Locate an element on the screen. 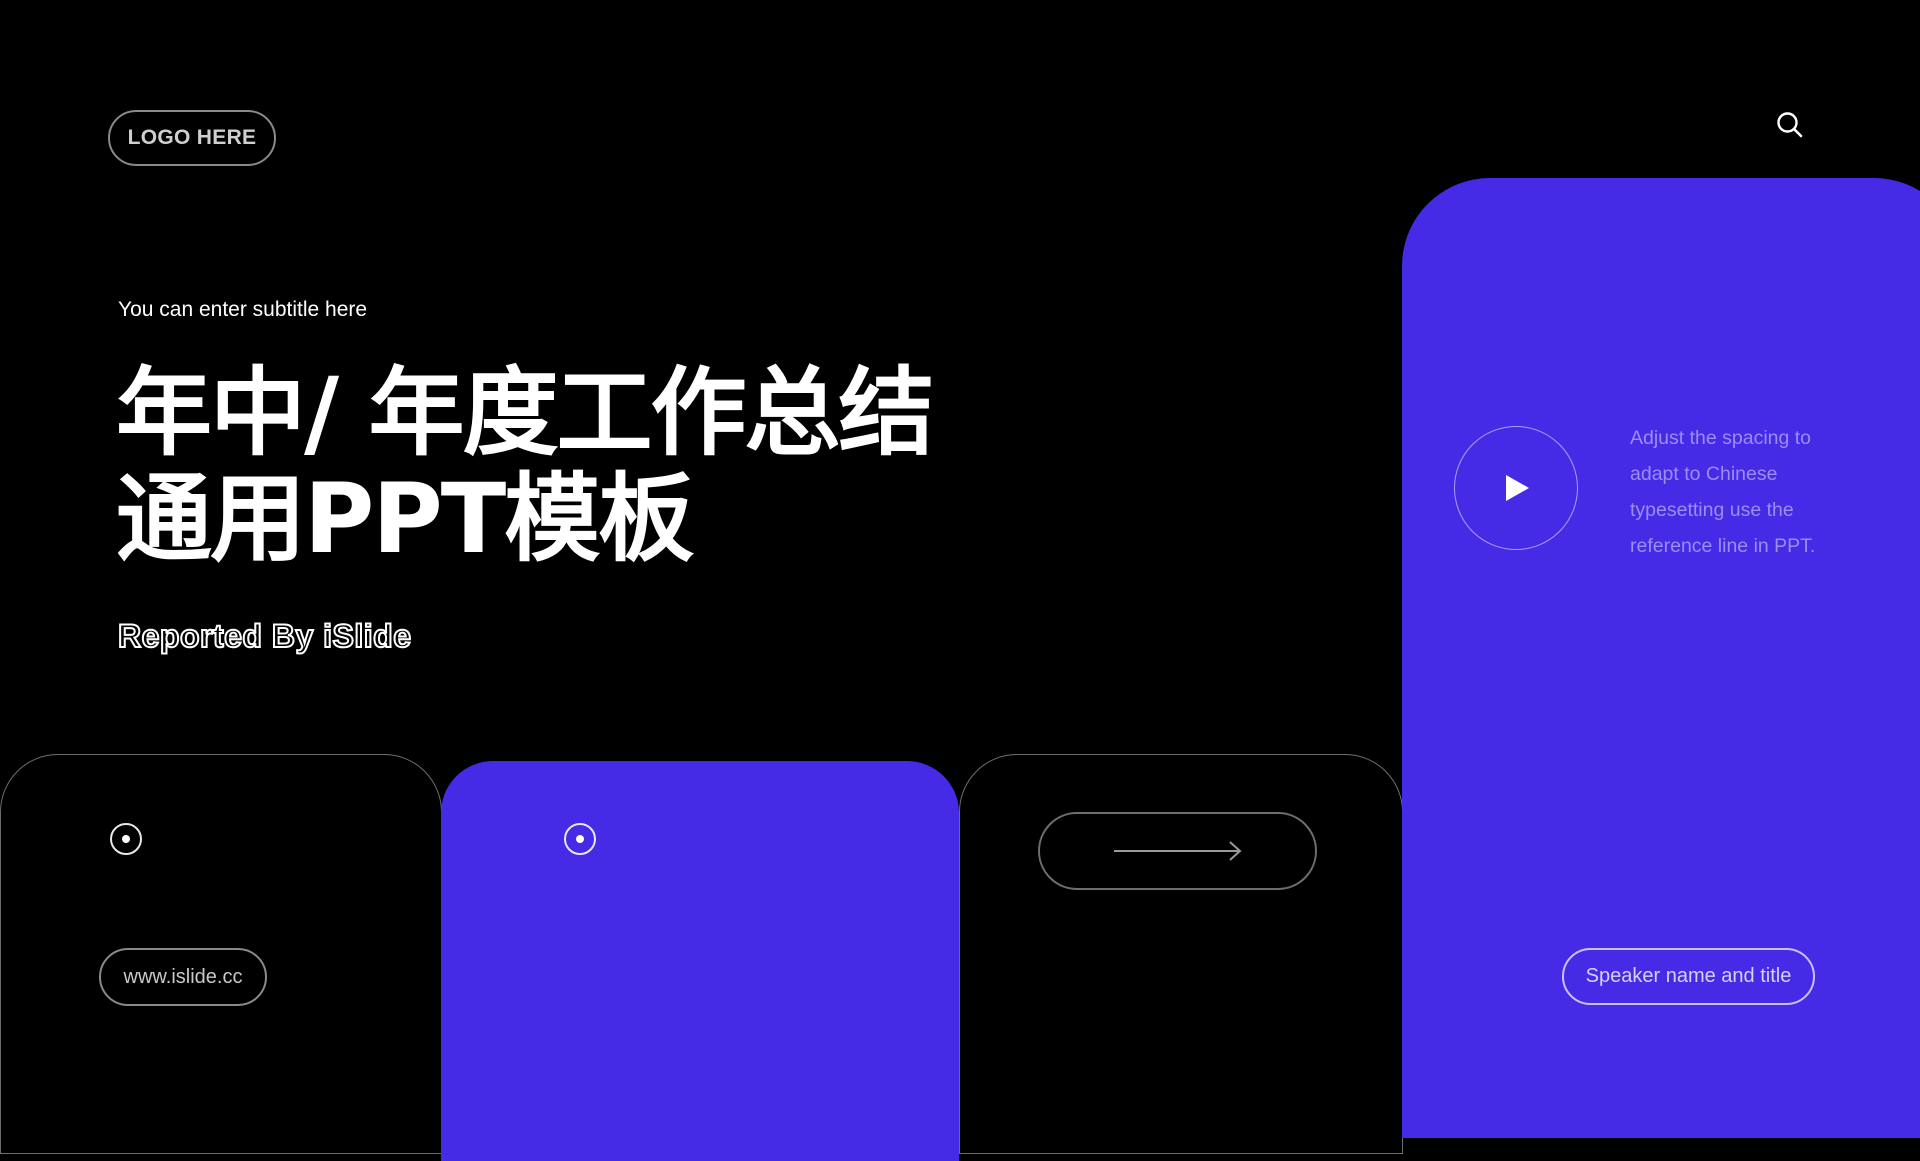  page-title: 年中/ 年度工作总结 通用PPT模板 is located at coordinates (525, 466).